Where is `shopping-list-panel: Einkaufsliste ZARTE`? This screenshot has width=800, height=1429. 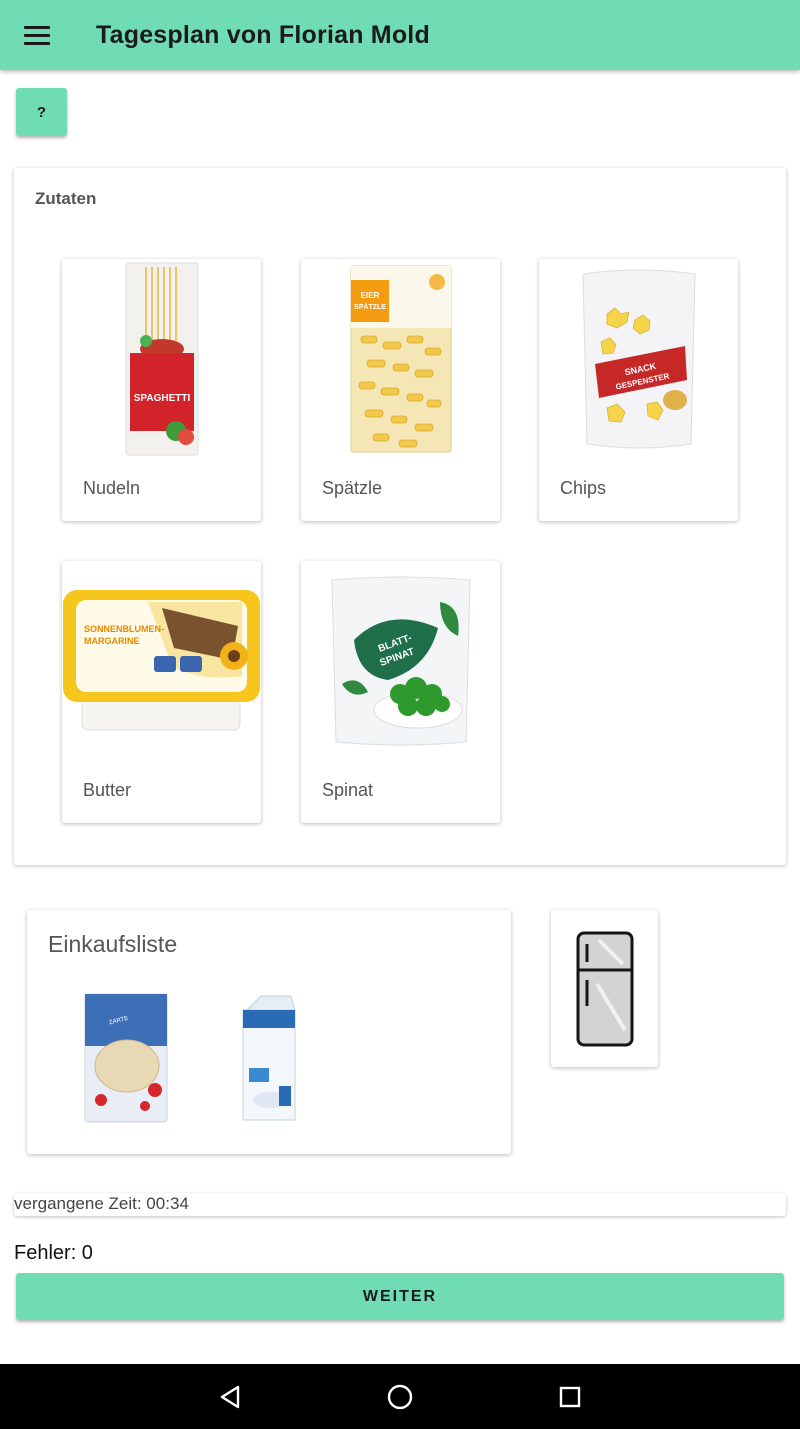
shopping-list-panel: Einkaufsliste ZARTE is located at coordinates (269, 1032).